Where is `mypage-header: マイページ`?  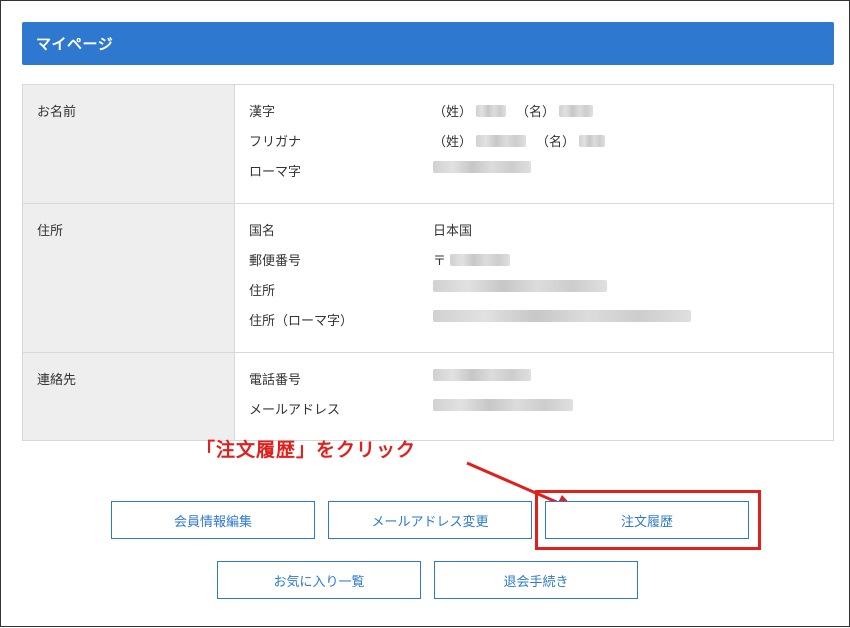 mypage-header: マイページ is located at coordinates (428, 43).